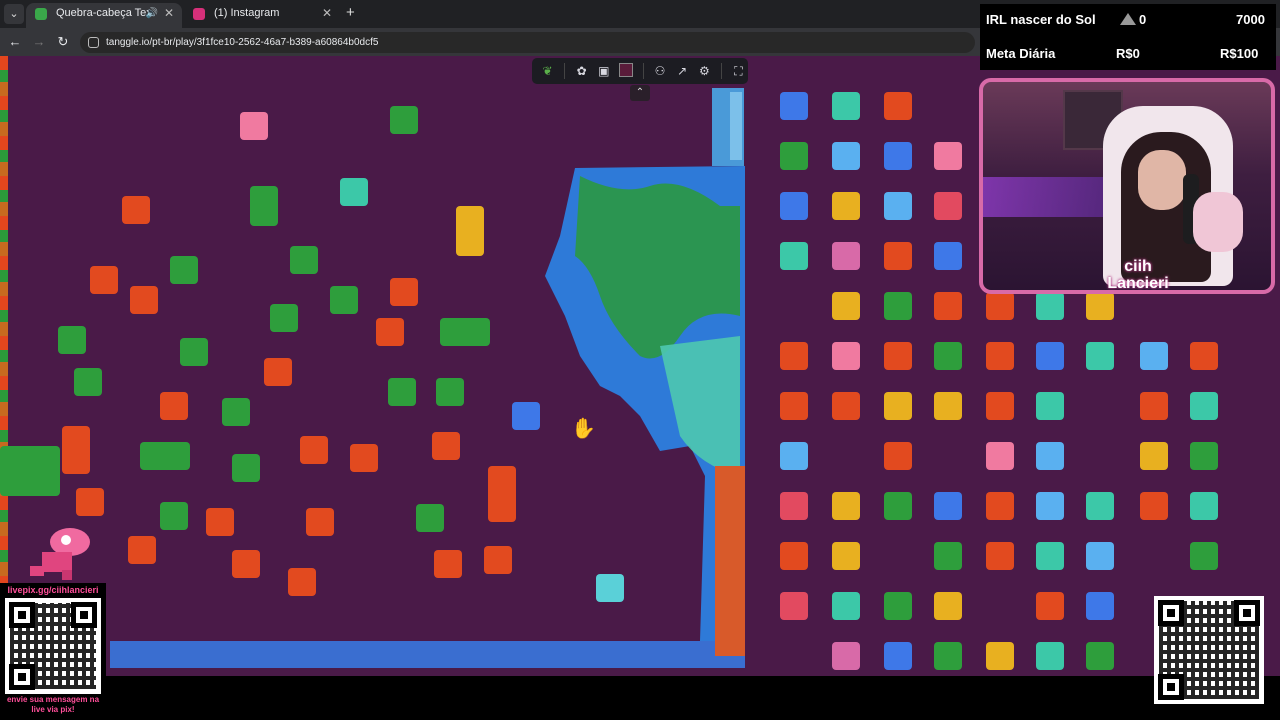  I want to click on tab-puzzle: Quebra-cabeça Texturas 🔊 ✕, so click(104, 15).